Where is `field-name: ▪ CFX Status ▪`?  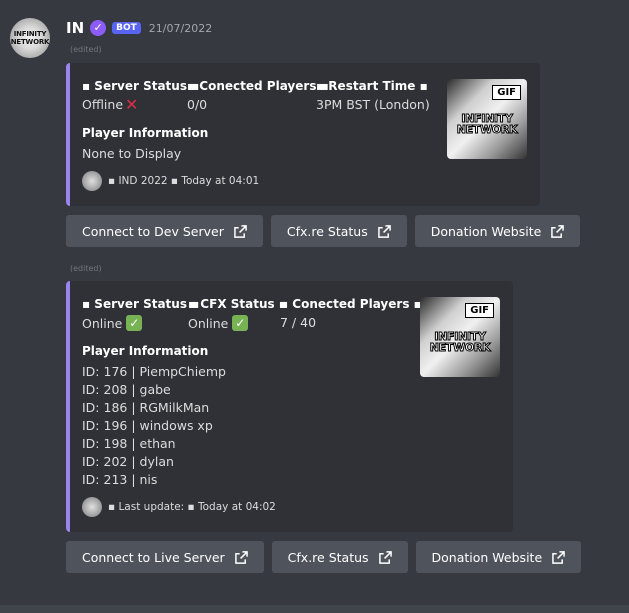 field-name: ▪ CFX Status ▪ is located at coordinates (237, 304).